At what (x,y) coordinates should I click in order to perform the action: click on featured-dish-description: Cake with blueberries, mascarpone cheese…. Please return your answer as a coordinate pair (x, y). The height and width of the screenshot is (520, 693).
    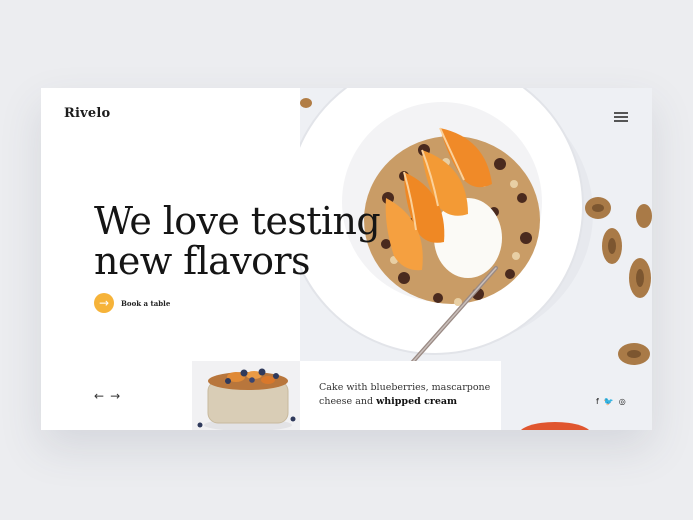
    Looking at the image, I should click on (406, 395).